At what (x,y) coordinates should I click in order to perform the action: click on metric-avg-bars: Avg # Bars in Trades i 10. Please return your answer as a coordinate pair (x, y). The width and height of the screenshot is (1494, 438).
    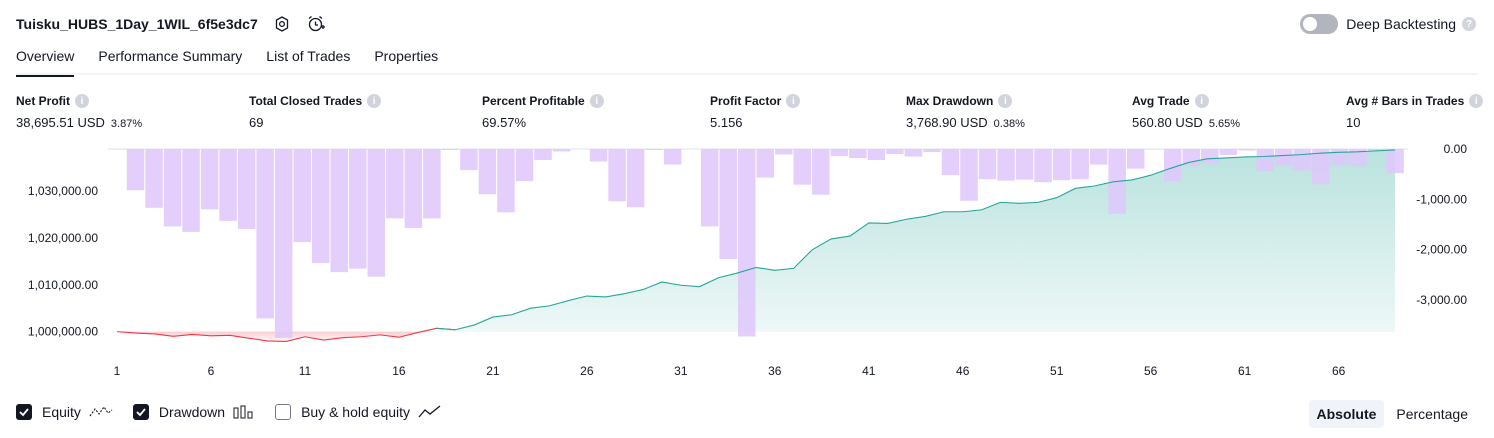
    Looking at the image, I should click on (1415, 111).